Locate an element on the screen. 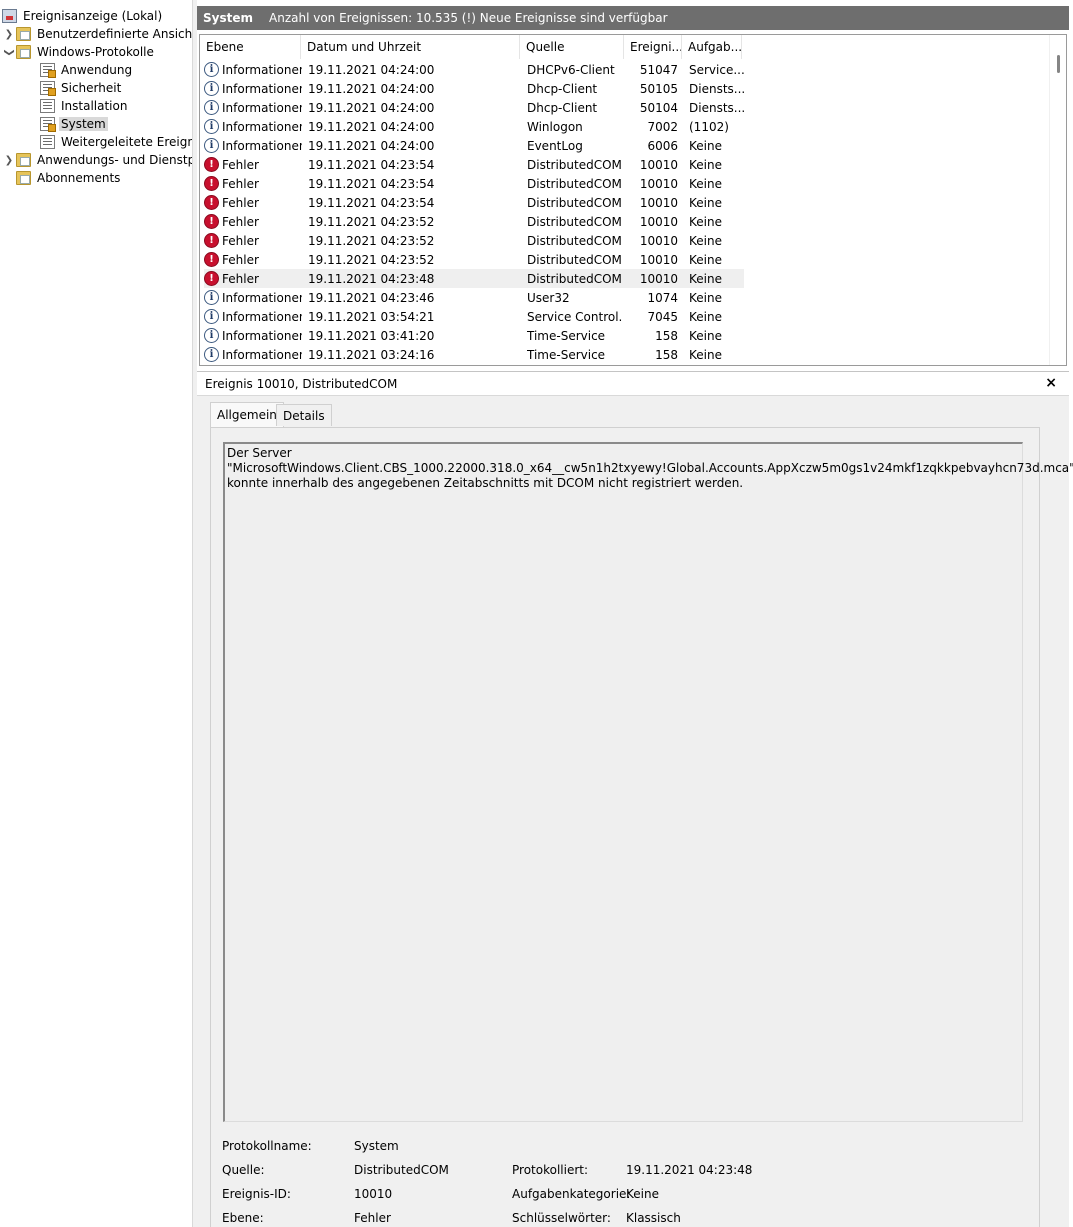 The width and height of the screenshot is (1073, 1227). subscriptions-icon is located at coordinates (23, 178).